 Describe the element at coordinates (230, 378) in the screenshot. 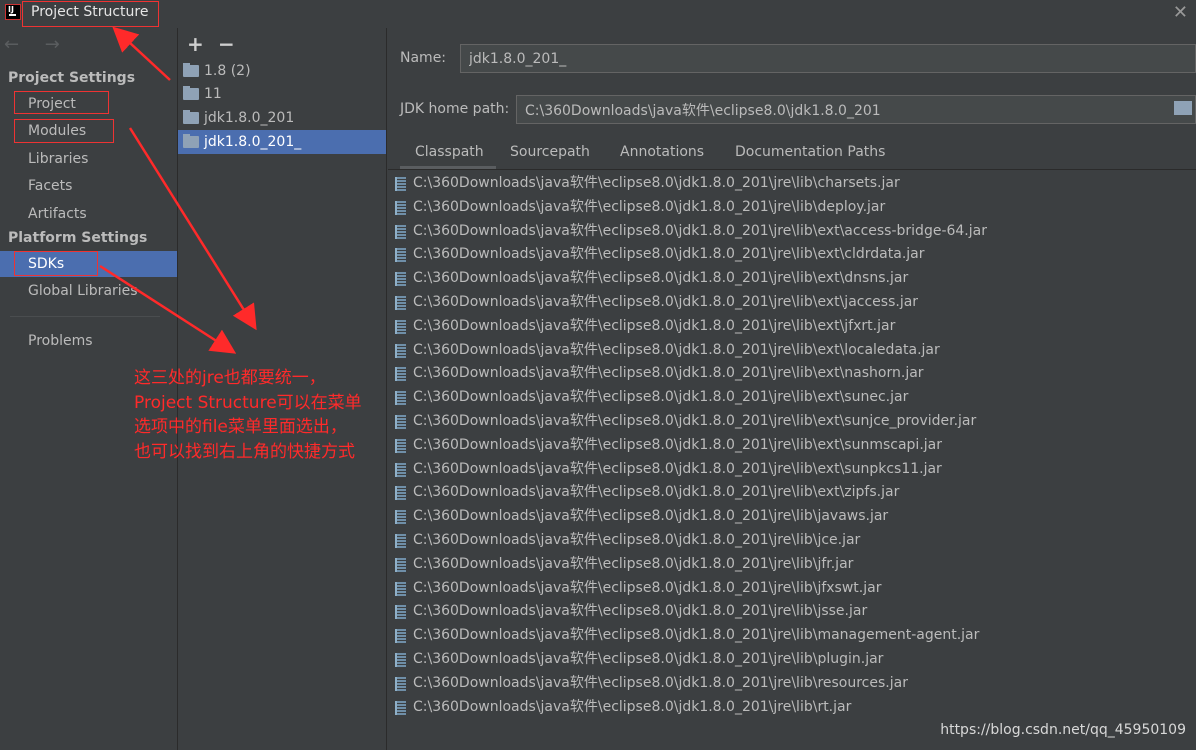

I see `annotation-line: 这三处的jre也都要统一，` at that location.